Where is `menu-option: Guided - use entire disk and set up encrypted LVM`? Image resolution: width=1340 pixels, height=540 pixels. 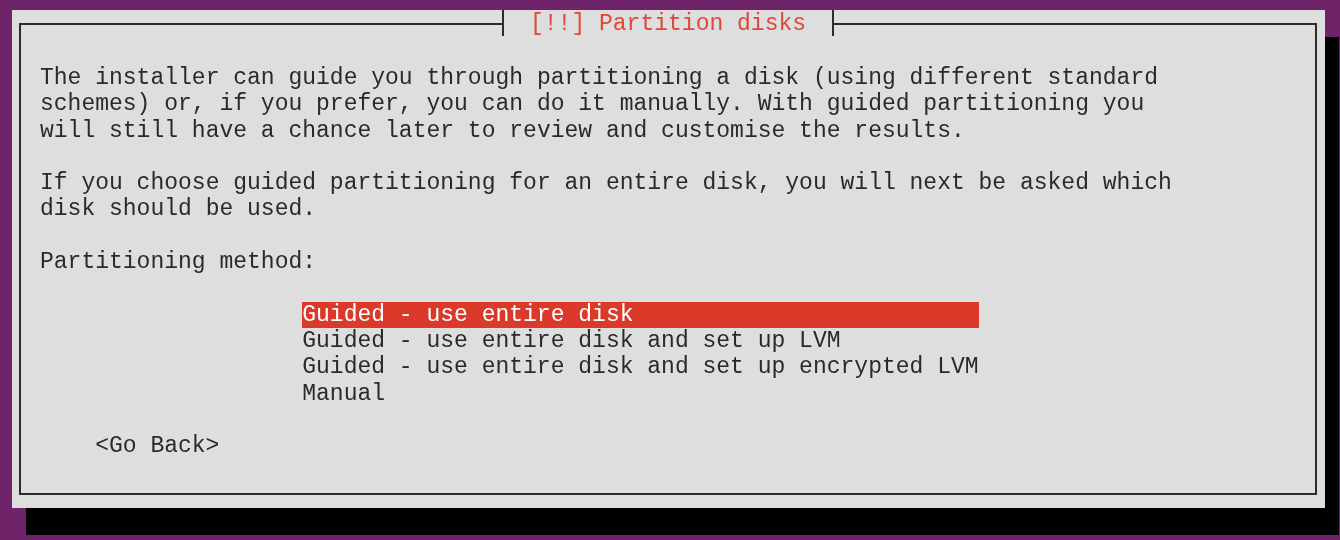 menu-option: Guided - use entire disk and set up encrypted LVM is located at coordinates (640, 367).